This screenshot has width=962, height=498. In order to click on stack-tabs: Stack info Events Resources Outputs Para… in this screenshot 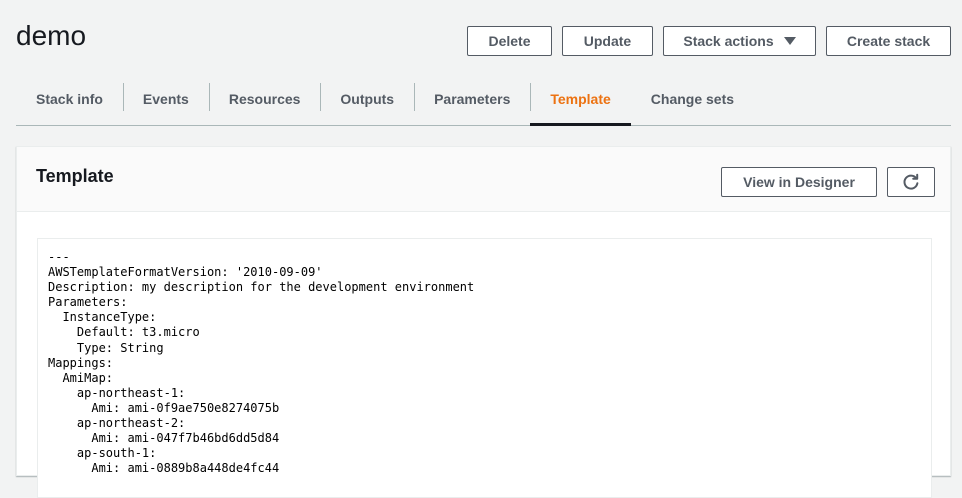, I will do `click(483, 99)`.